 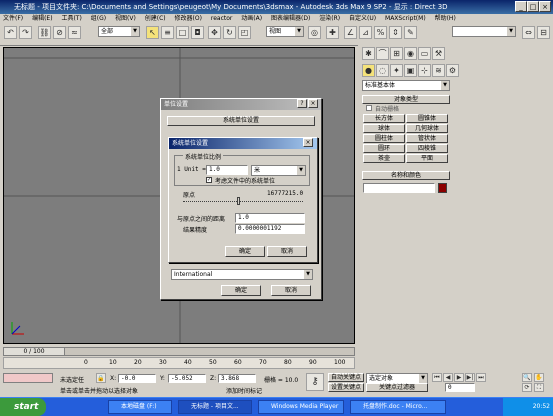 I want to click on reference-coordinate-select: 视图 ▼, so click(x=285, y=31).